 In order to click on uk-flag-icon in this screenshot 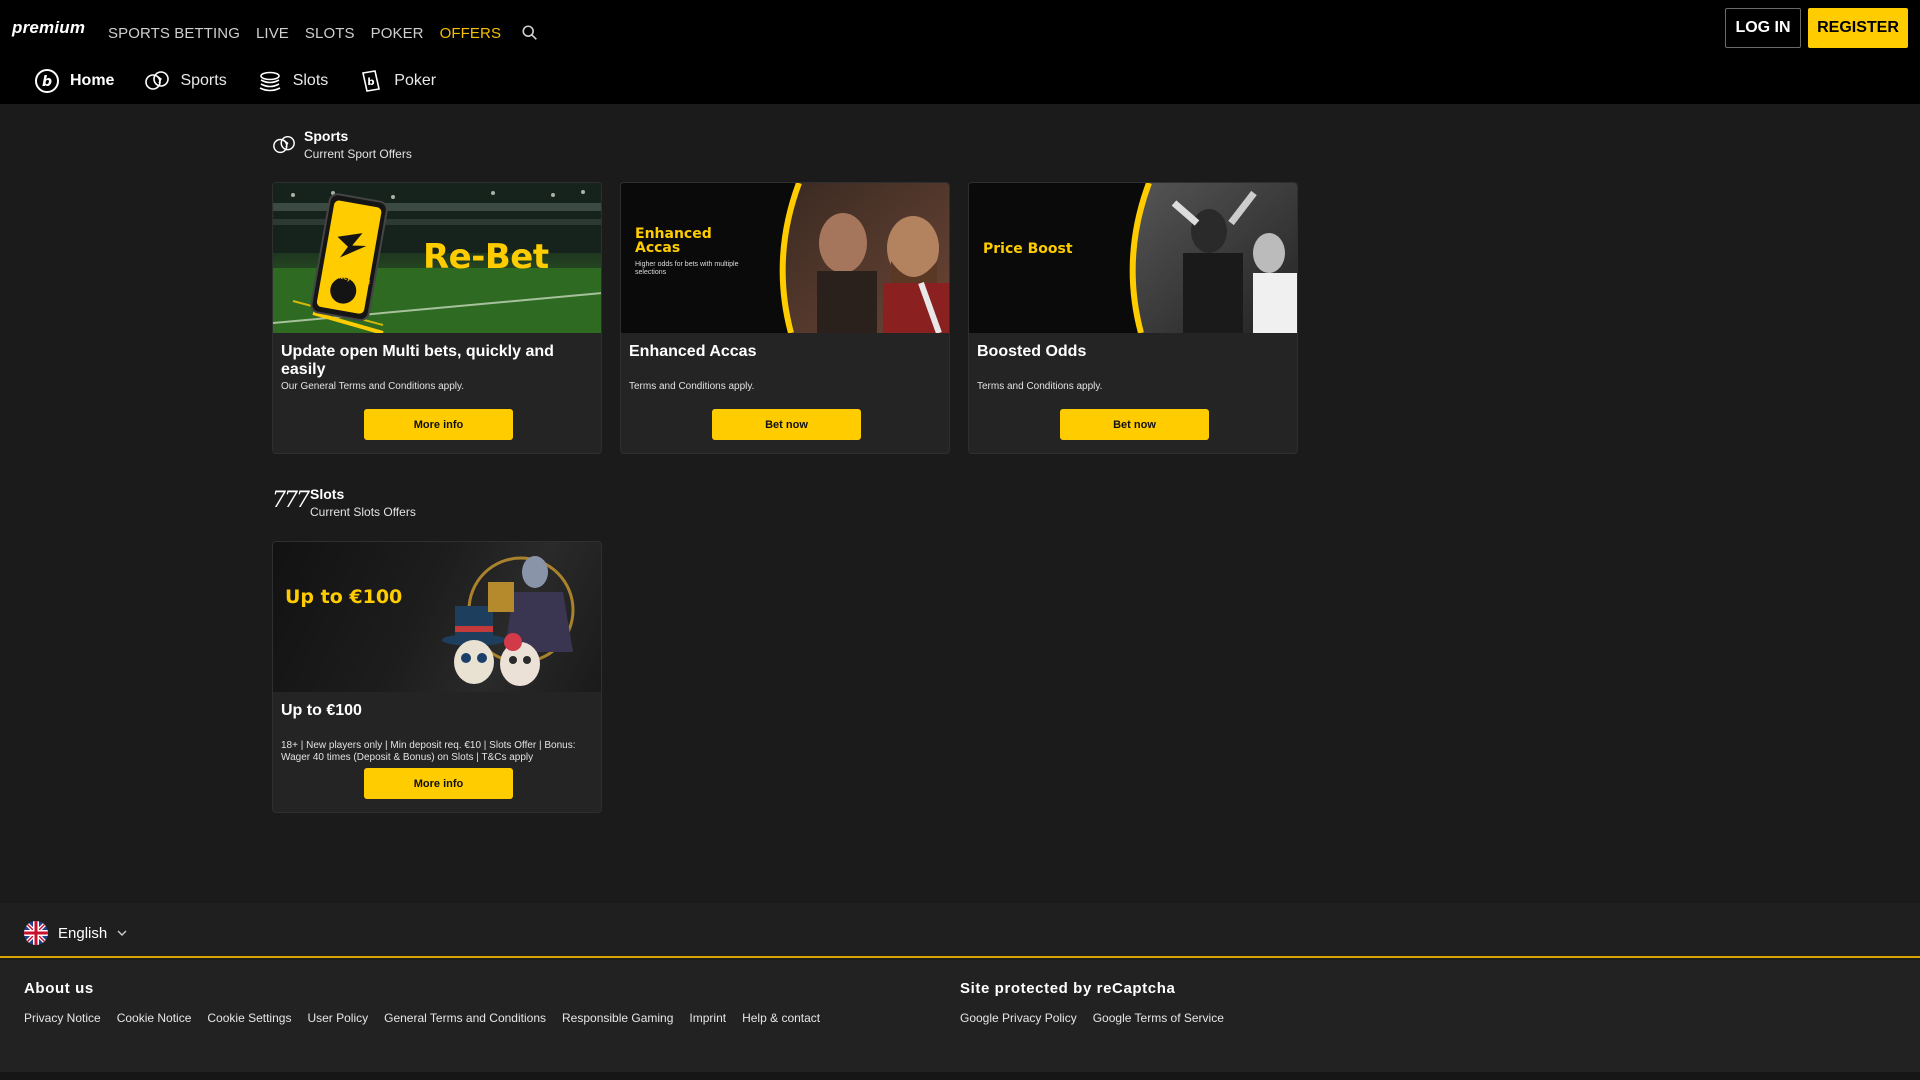, I will do `click(36, 933)`.